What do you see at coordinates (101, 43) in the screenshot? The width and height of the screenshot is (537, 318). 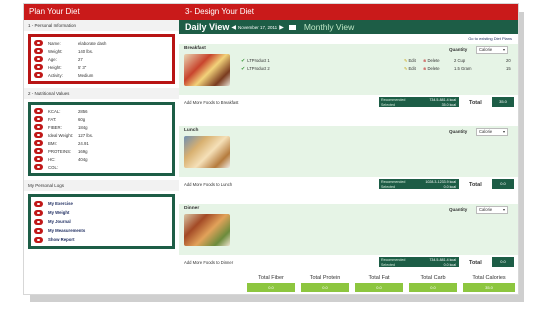 I see `personal-row-name: Name: elaborate dash` at bounding box center [101, 43].